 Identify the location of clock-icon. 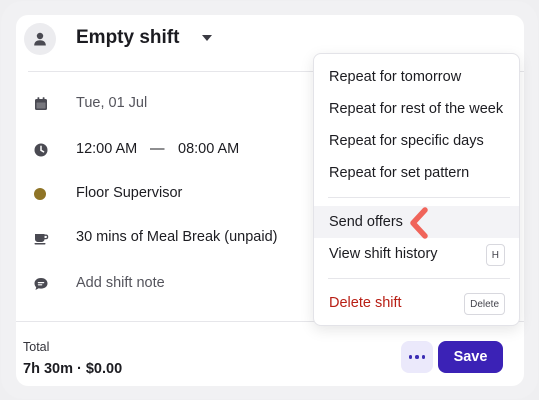
(41, 150).